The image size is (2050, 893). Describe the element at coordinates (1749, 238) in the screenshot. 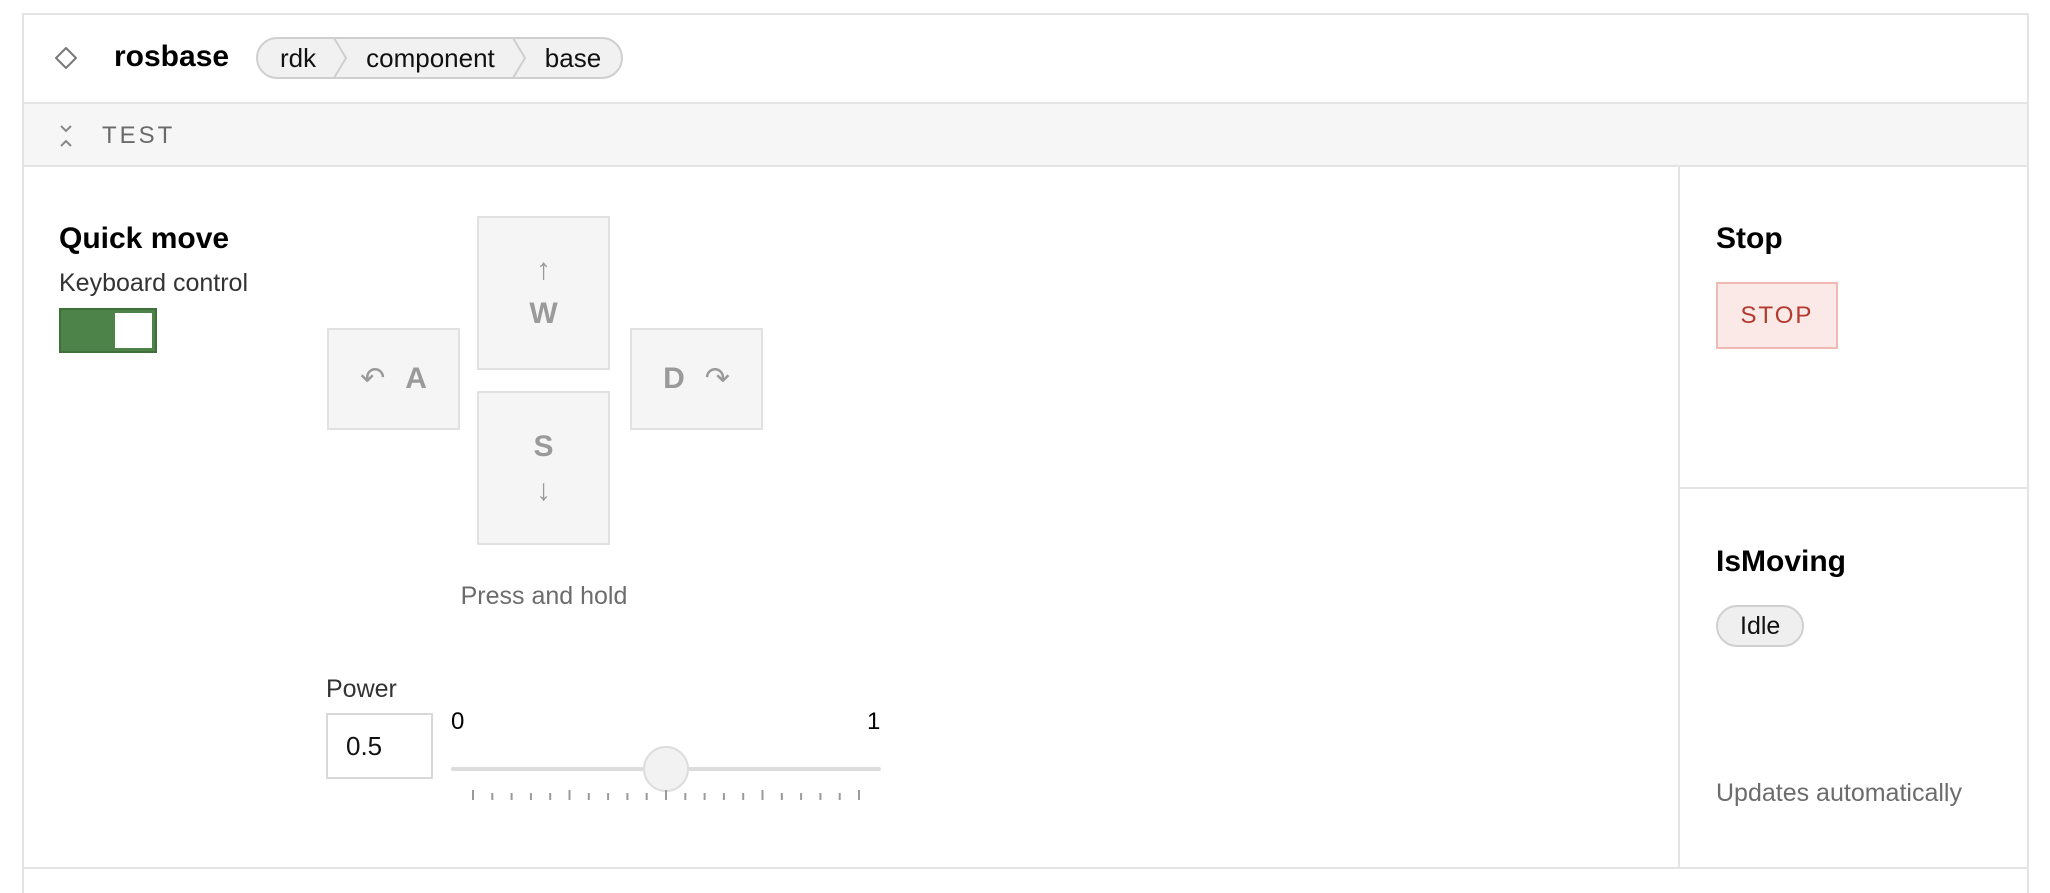

I see `stop-heading: Stop` at that location.